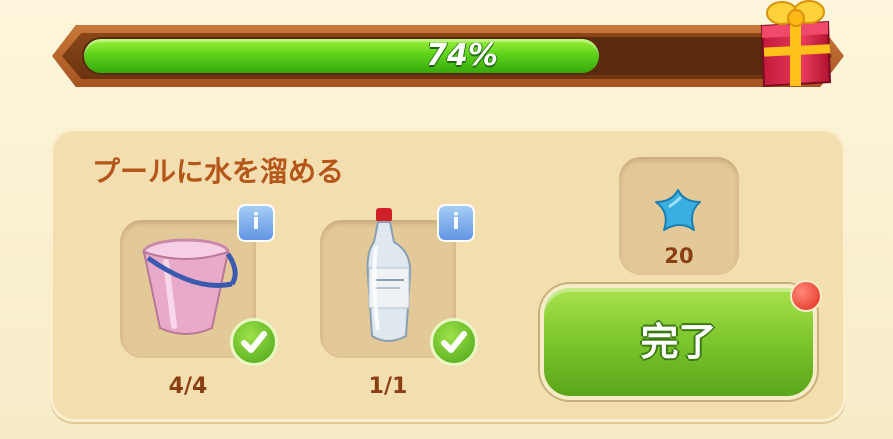 This screenshot has width=893, height=439. What do you see at coordinates (190, 286) in the screenshot?
I see `bucket-icon` at bounding box center [190, 286].